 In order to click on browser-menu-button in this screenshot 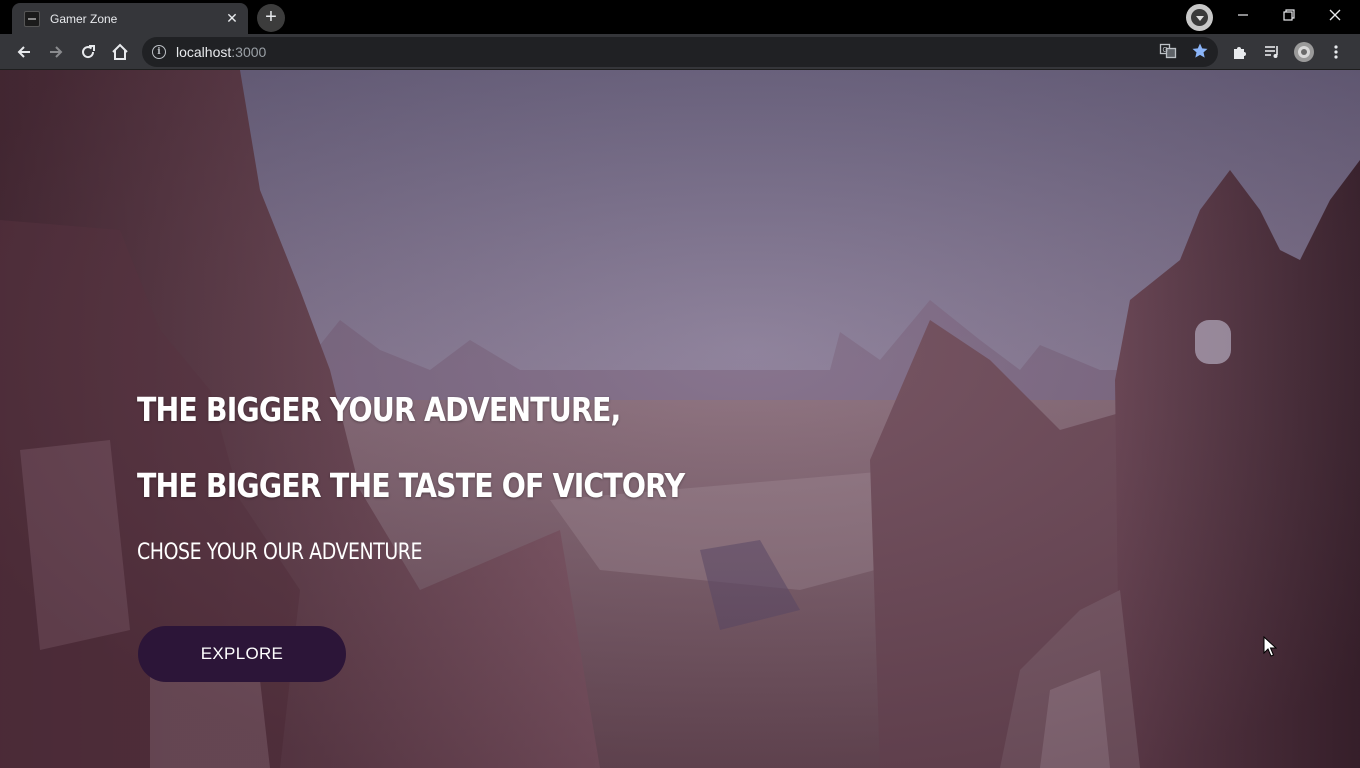, I will do `click(1336, 52)`.